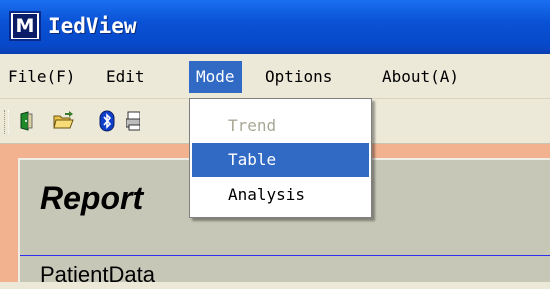 The image size is (550, 289). I want to click on menu-item-table: Table, so click(280, 160).